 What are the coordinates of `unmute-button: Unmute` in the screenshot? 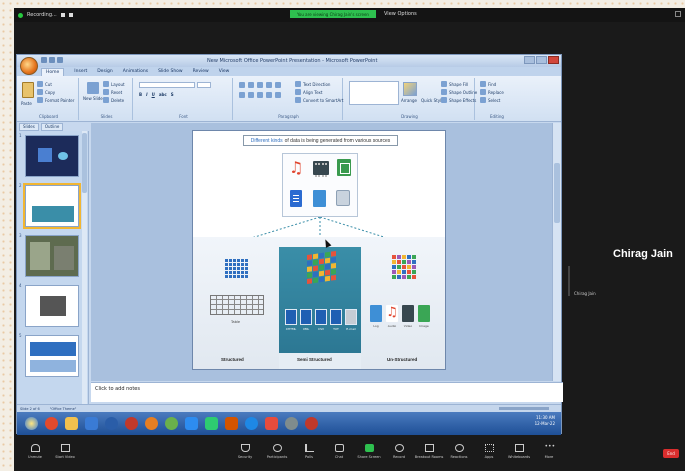 It's located at (35, 451).